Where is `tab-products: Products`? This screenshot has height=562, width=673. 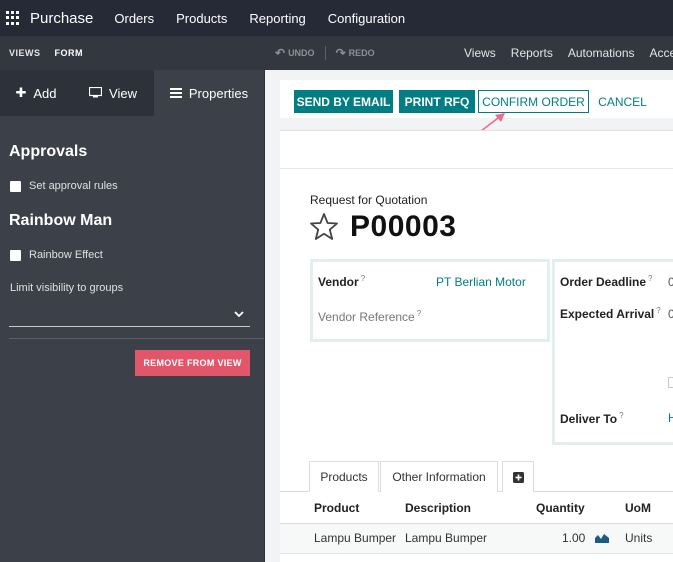 tab-products: Products is located at coordinates (344, 476).